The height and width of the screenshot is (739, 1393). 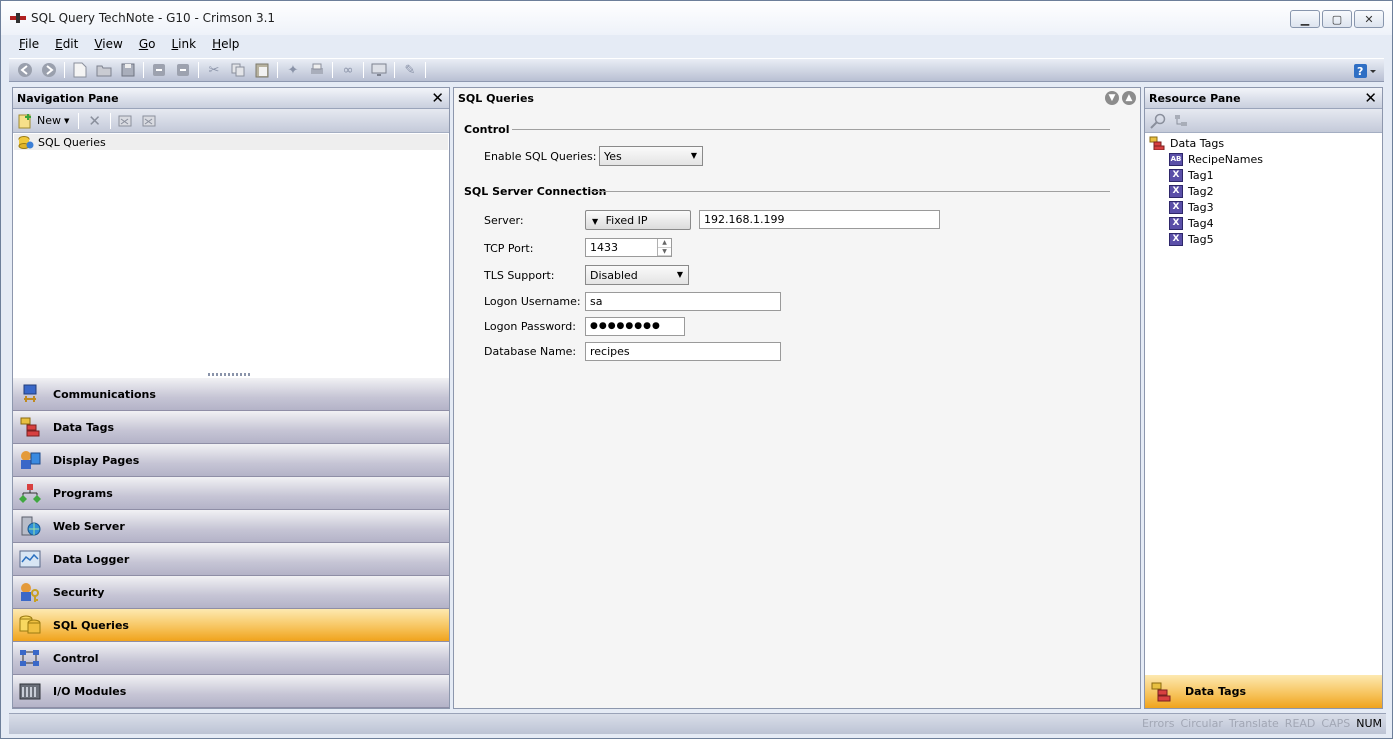 I want to click on nav-button-data-tags: Data Tags, so click(x=231, y=427).